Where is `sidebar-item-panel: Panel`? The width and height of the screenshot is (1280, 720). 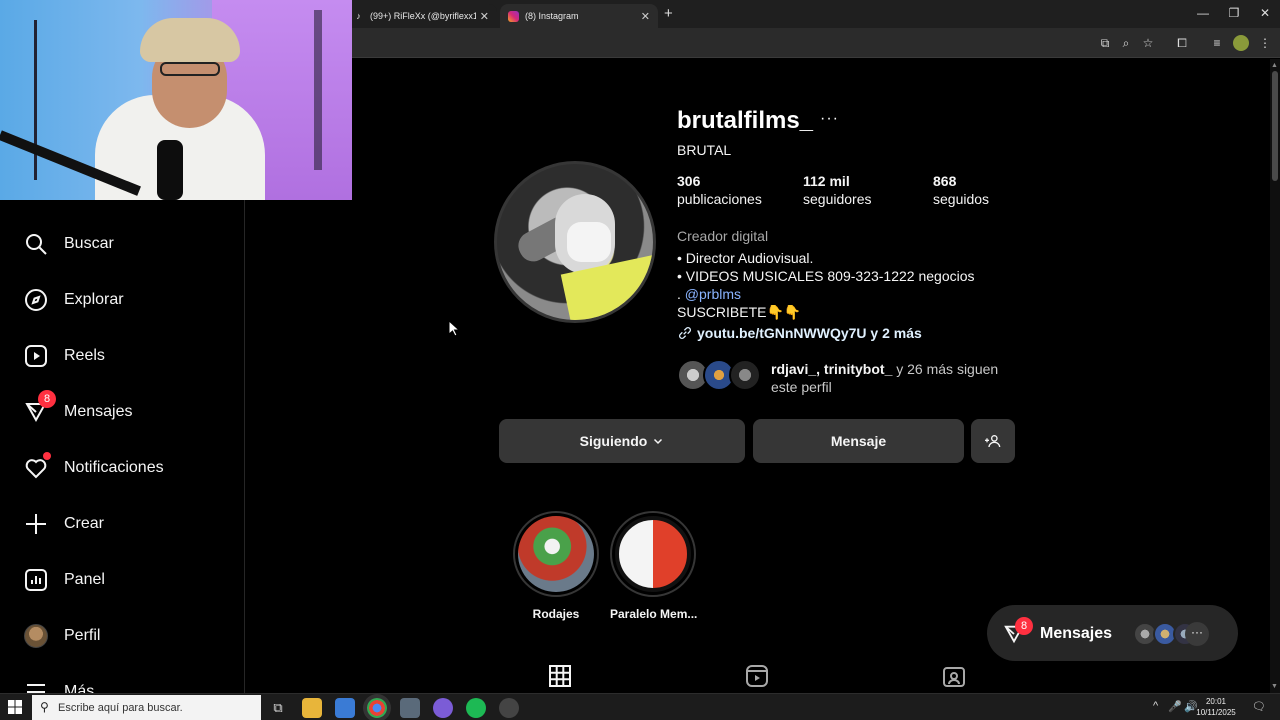 sidebar-item-panel: Panel is located at coordinates (64, 580).